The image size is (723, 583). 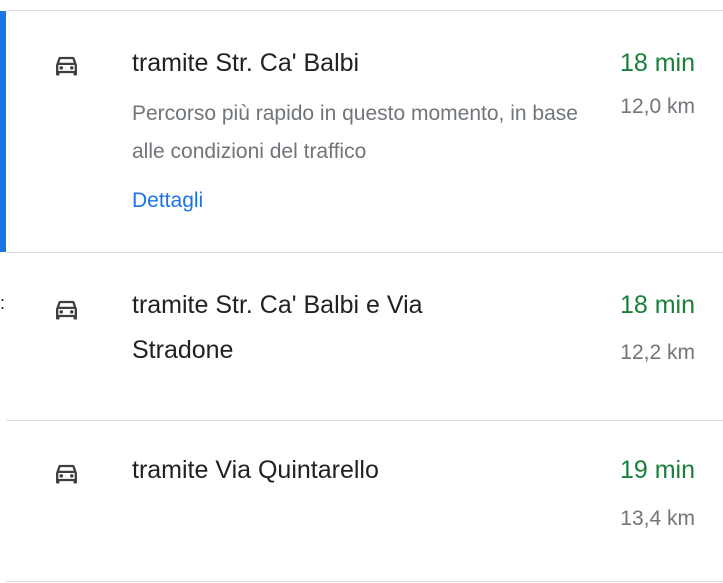 What do you see at coordinates (657, 106) in the screenshot?
I see `route-distance: 12,0 km` at bounding box center [657, 106].